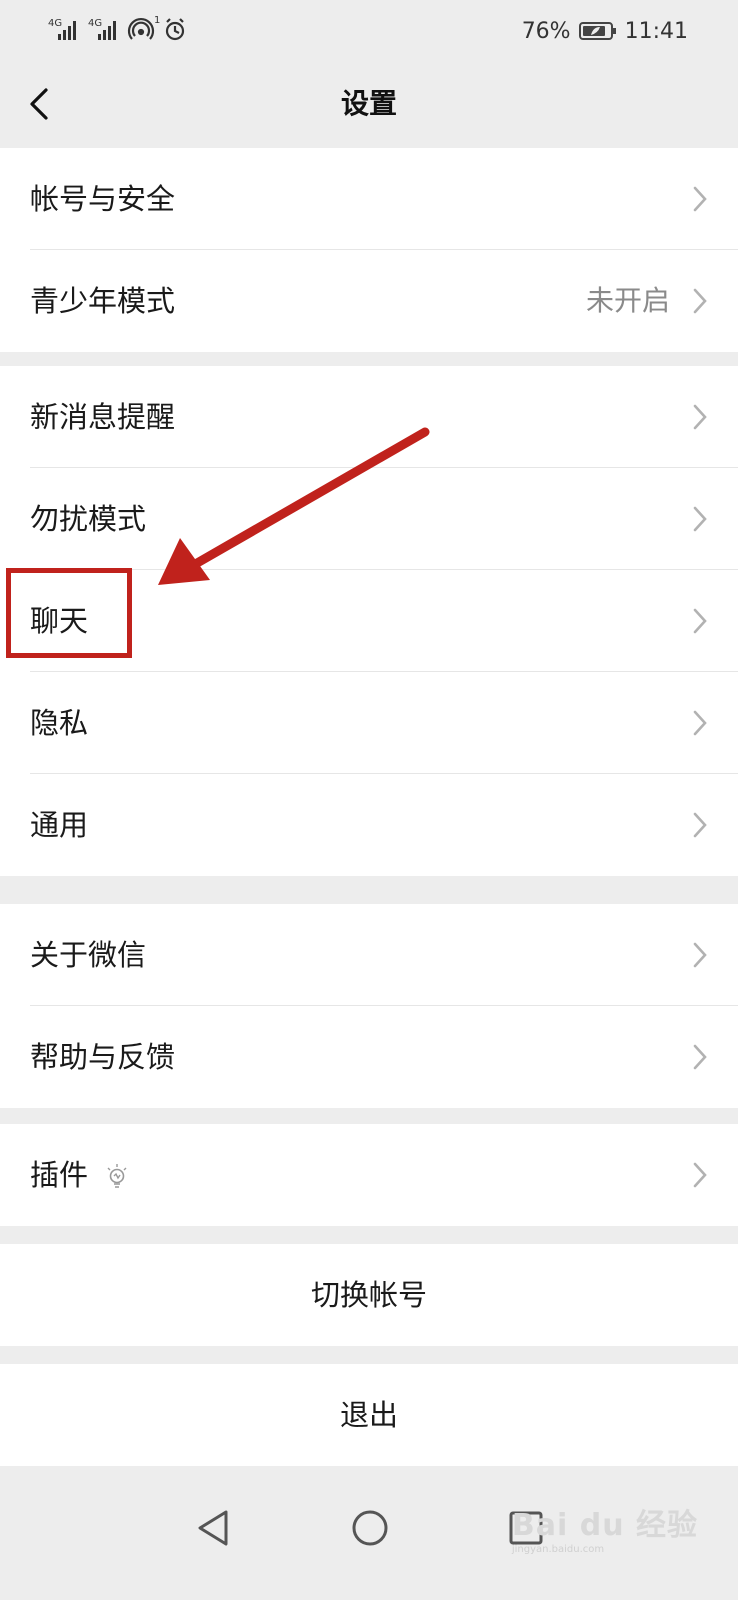 The image size is (738, 1600). I want to click on back-triangle-icon, so click(213, 1528).